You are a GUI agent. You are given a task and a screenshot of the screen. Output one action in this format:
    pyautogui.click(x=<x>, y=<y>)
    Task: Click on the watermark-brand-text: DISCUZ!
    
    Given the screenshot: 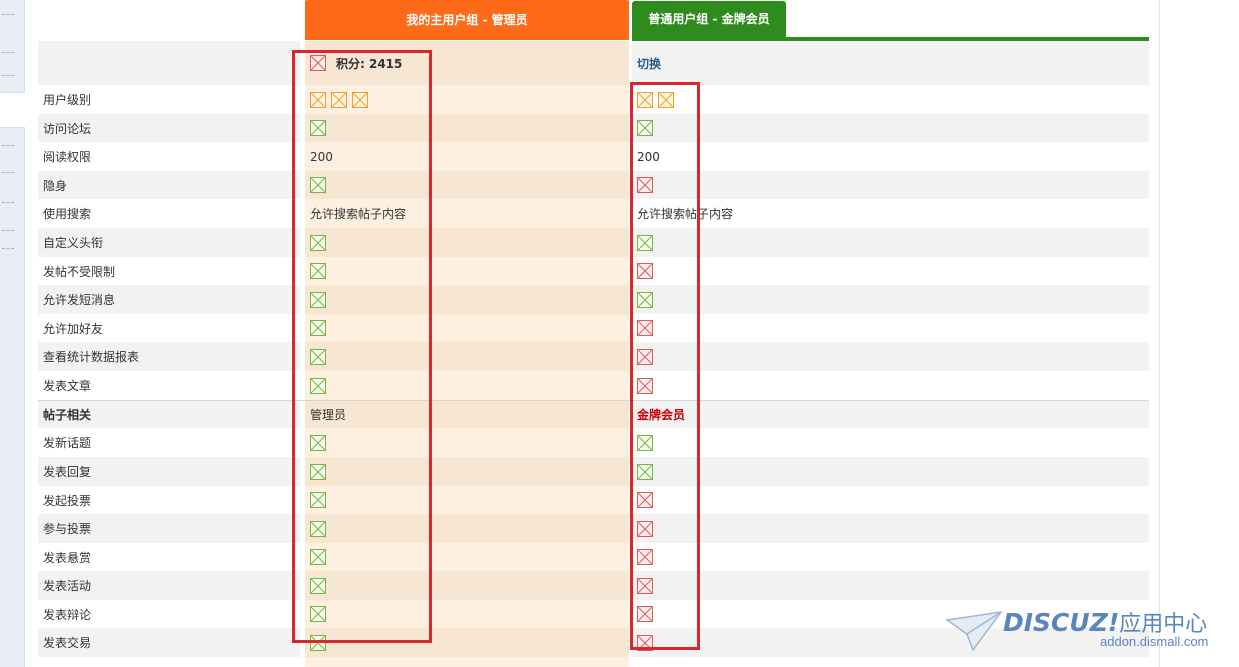 What is the action you would take?
    pyautogui.click(x=1061, y=622)
    